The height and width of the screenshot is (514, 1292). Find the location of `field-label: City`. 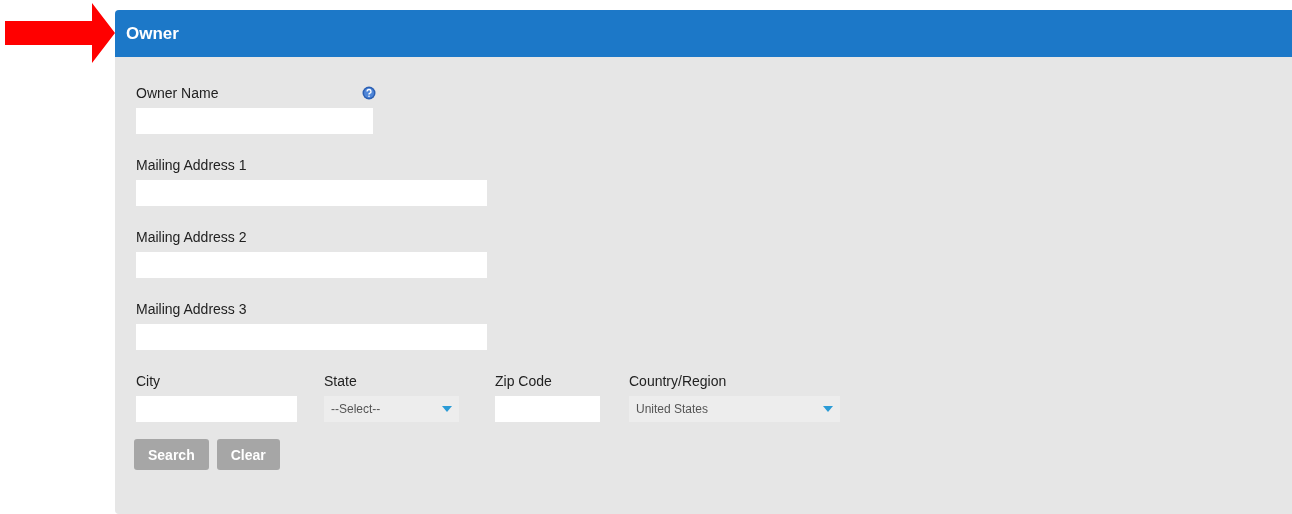

field-label: City is located at coordinates (149, 381).